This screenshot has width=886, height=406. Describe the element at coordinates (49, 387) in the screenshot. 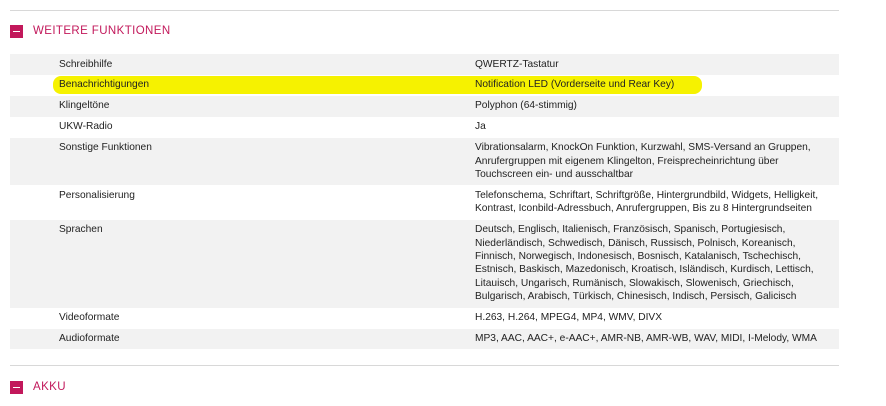

I see `section-title: AKKU` at that location.